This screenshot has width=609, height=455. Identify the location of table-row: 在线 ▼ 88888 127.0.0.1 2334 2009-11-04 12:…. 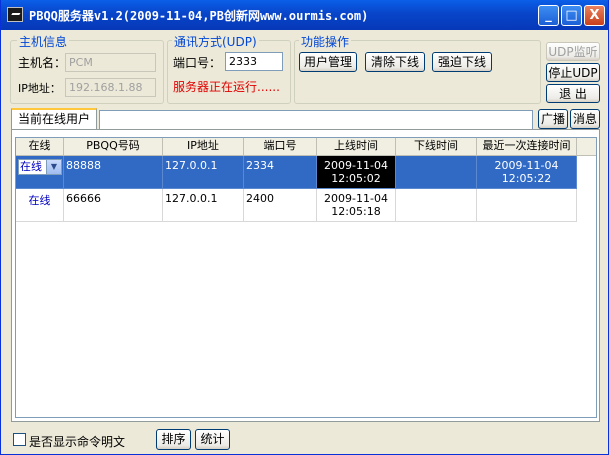
(296, 172).